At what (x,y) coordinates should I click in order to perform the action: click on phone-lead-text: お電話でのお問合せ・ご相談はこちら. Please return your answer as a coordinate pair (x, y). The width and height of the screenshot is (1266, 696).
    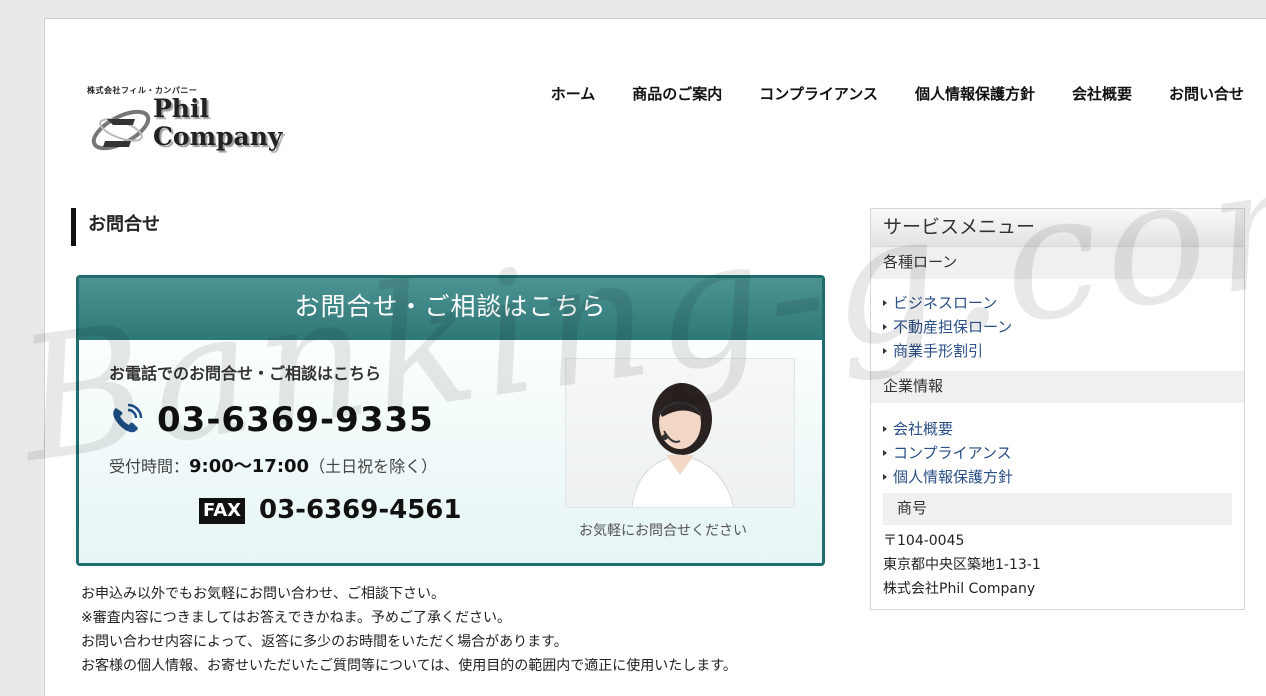
    Looking at the image, I should click on (245, 373).